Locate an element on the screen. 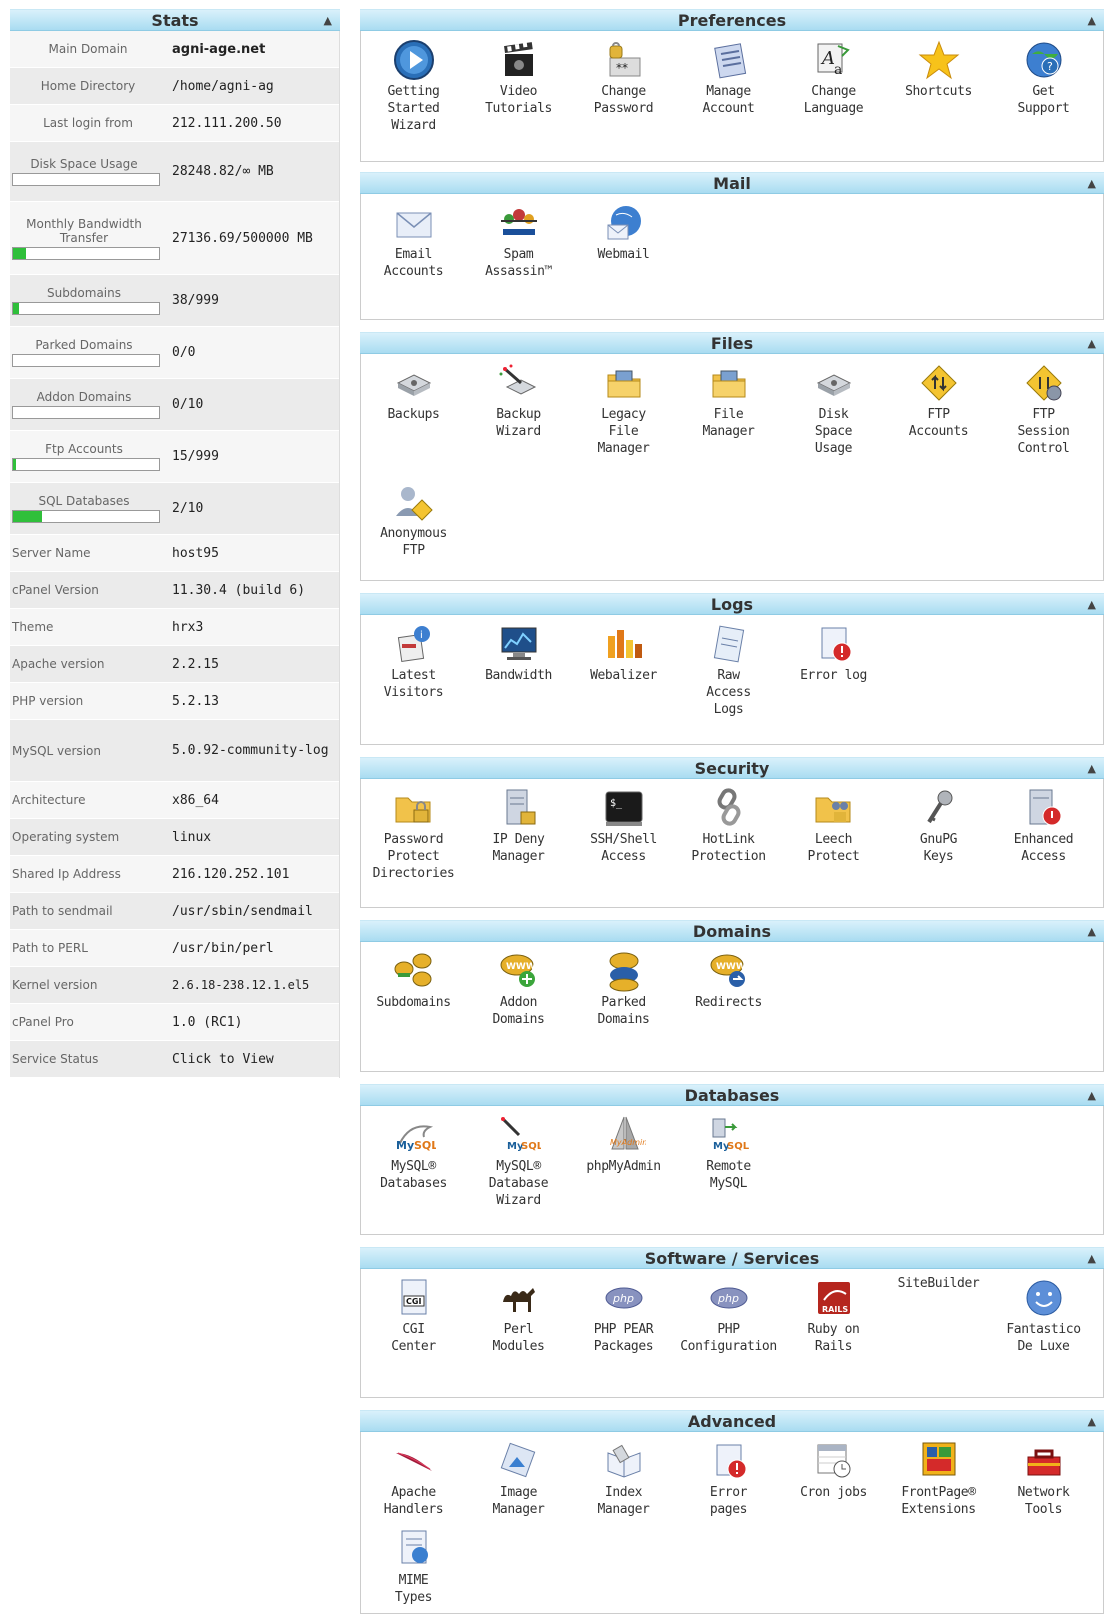 This screenshot has width=1104, height=1614. item-label: Bandwidth is located at coordinates (518, 675).